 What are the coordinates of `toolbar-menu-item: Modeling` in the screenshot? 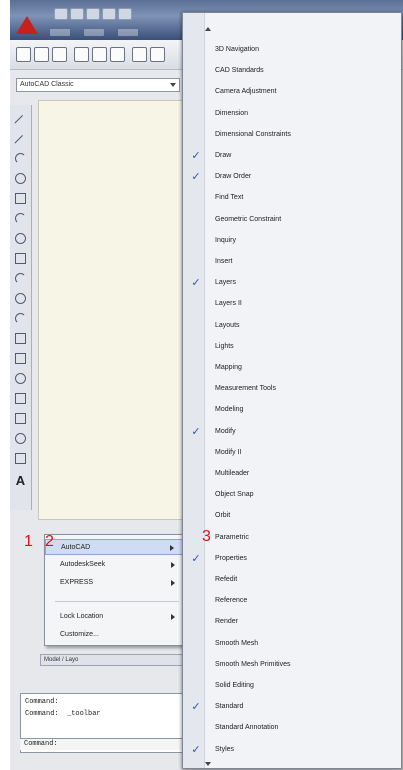 It's located at (292, 410).